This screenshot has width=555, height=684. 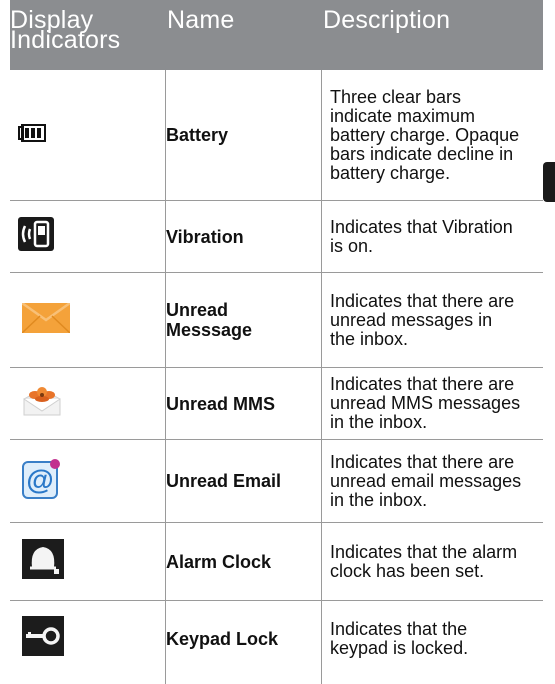 What do you see at coordinates (205, 236) in the screenshot?
I see `indicator-name: Vibration` at bounding box center [205, 236].